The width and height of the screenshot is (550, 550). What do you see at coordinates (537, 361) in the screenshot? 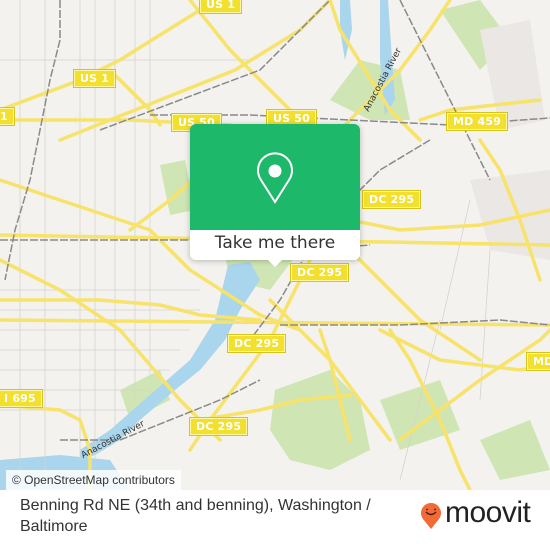
I see `route-shield-md: MD` at bounding box center [537, 361].